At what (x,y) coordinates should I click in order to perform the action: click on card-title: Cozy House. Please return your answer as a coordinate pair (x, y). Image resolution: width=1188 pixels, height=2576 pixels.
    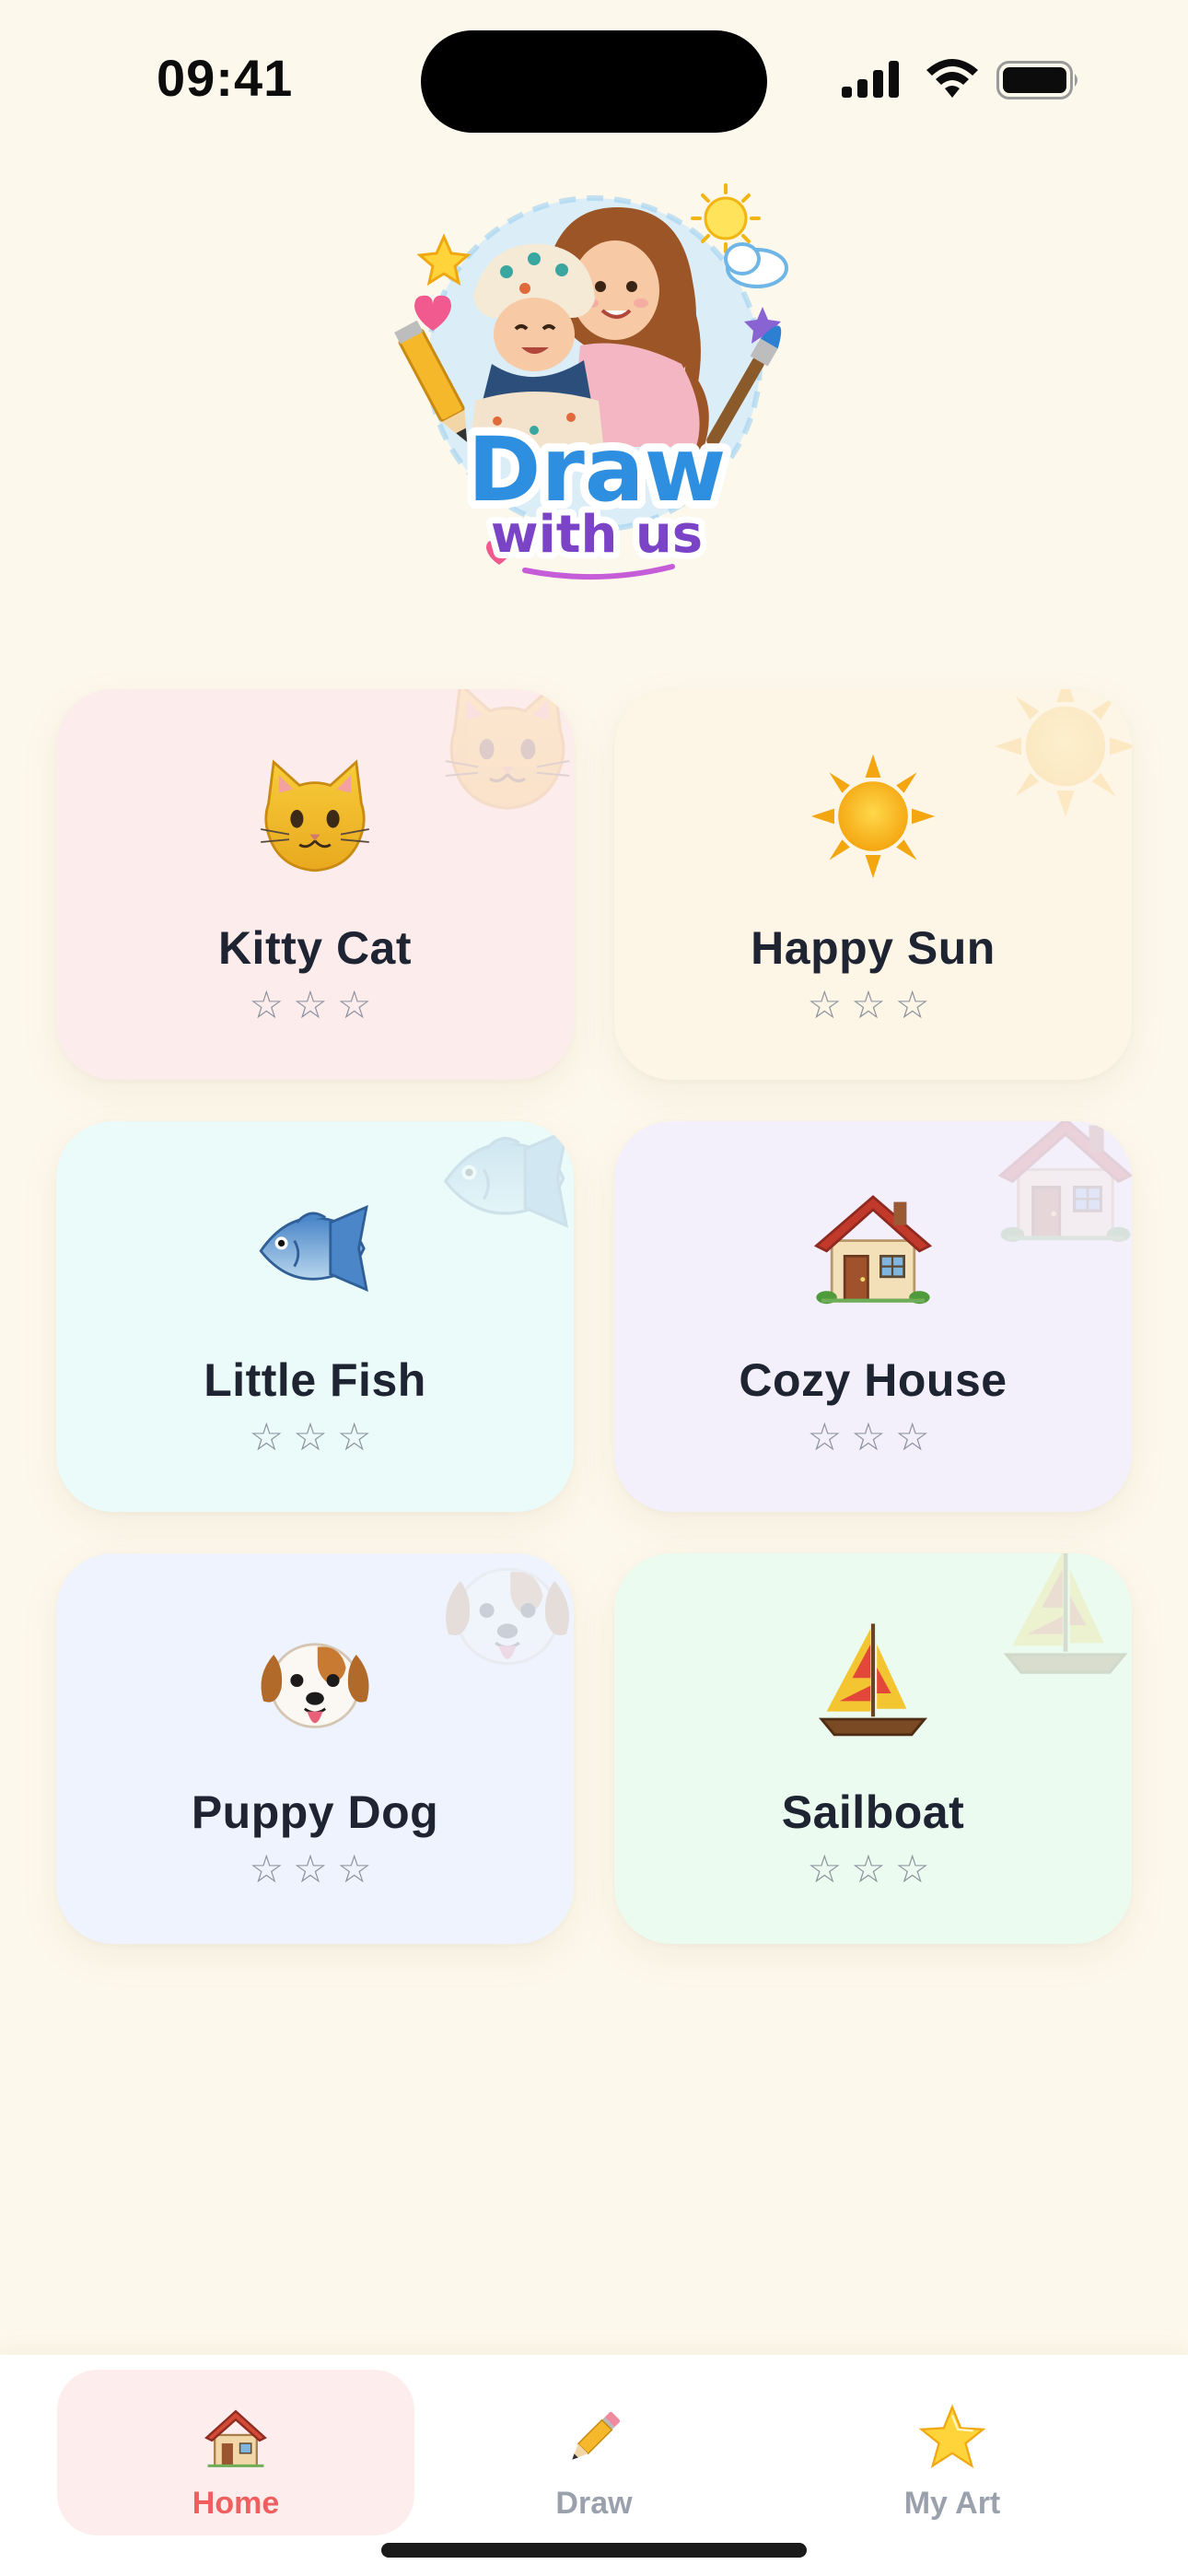
    Looking at the image, I should click on (873, 1380).